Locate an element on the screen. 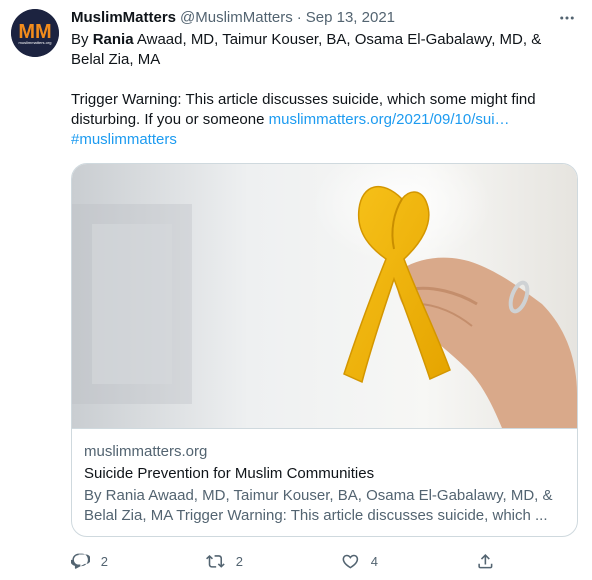 The width and height of the screenshot is (592, 580). logo-subtext: muslimmatters.org is located at coordinates (35, 42).